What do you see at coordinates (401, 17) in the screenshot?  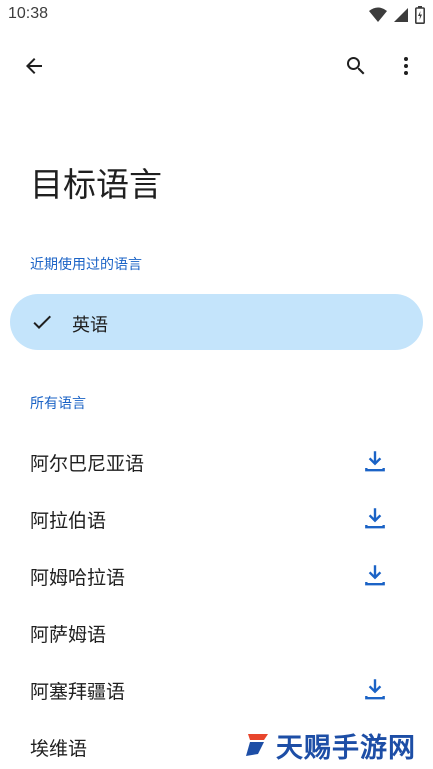 I see `signal-icon` at bounding box center [401, 17].